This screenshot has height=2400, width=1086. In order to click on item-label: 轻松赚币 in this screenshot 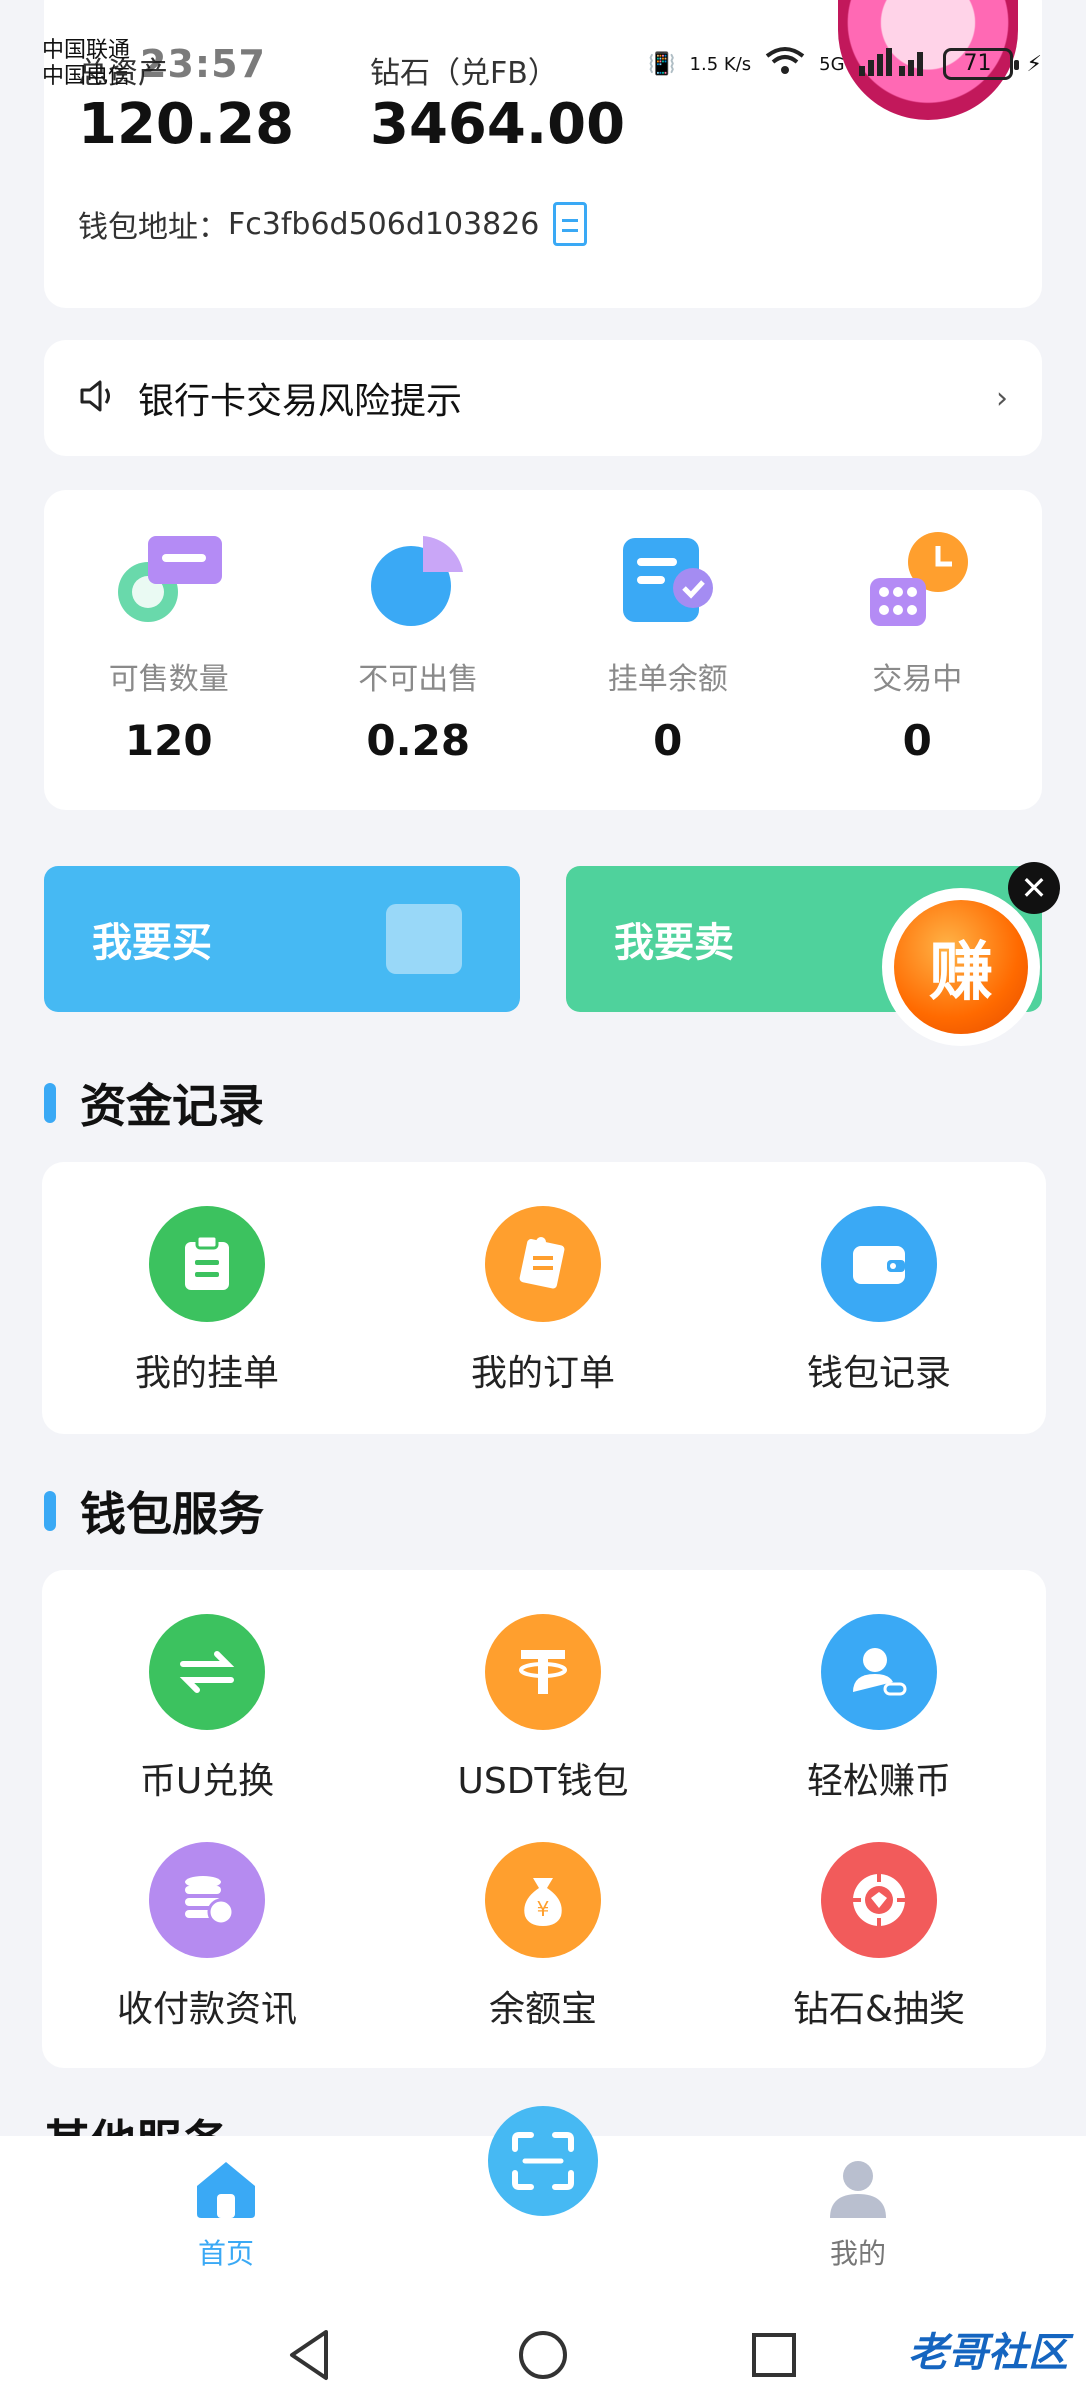, I will do `click(878, 1781)`.